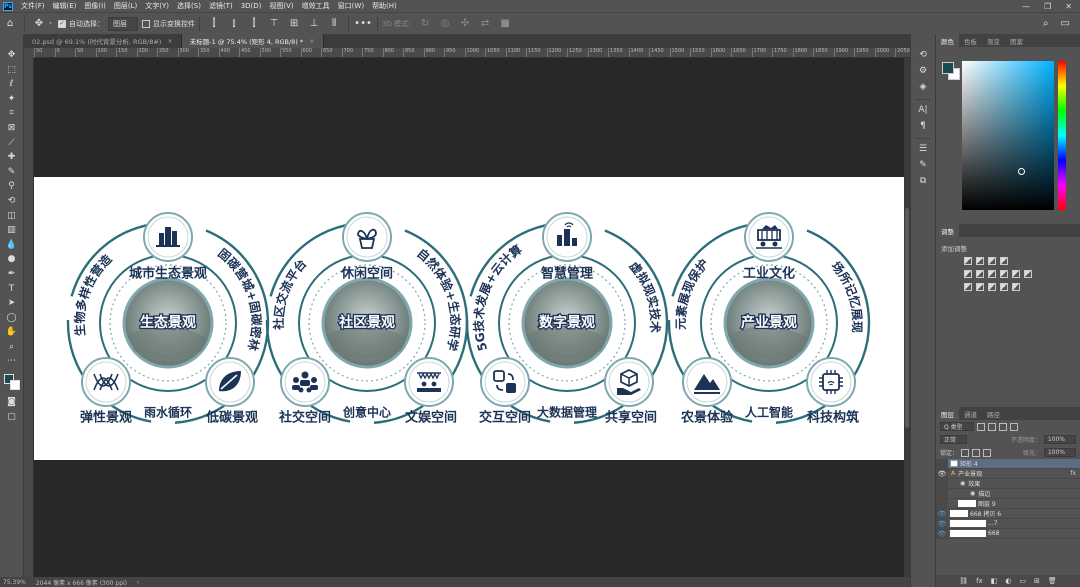 The width and height of the screenshot is (1080, 587). Describe the element at coordinates (14, 582) in the screenshot. I see `zoom-level: 75.39%` at that location.